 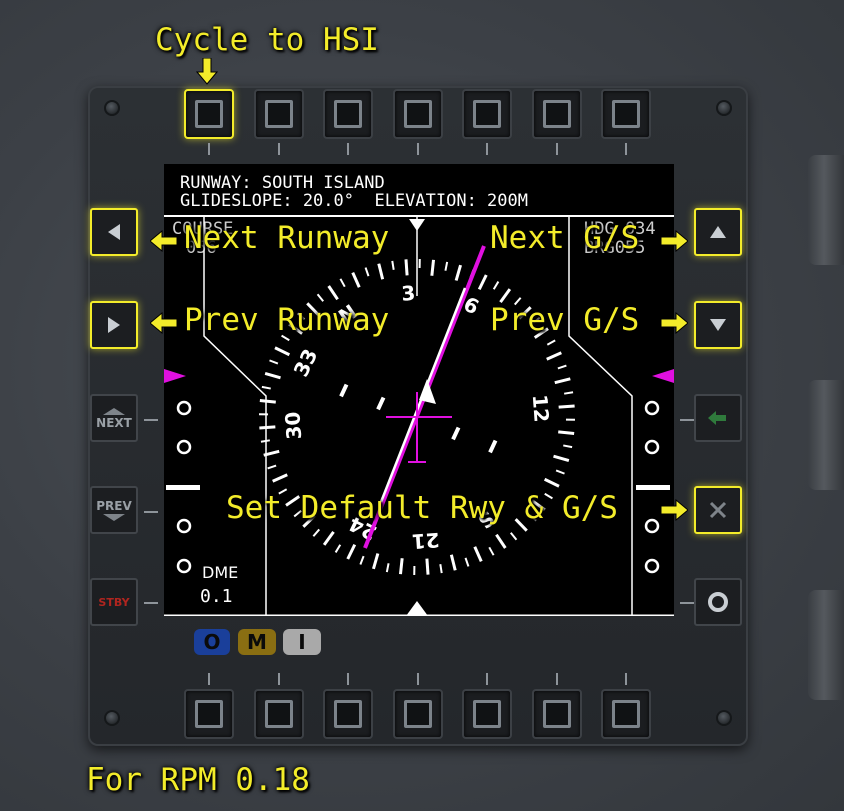 I want to click on close-icon, so click(x=718, y=510).